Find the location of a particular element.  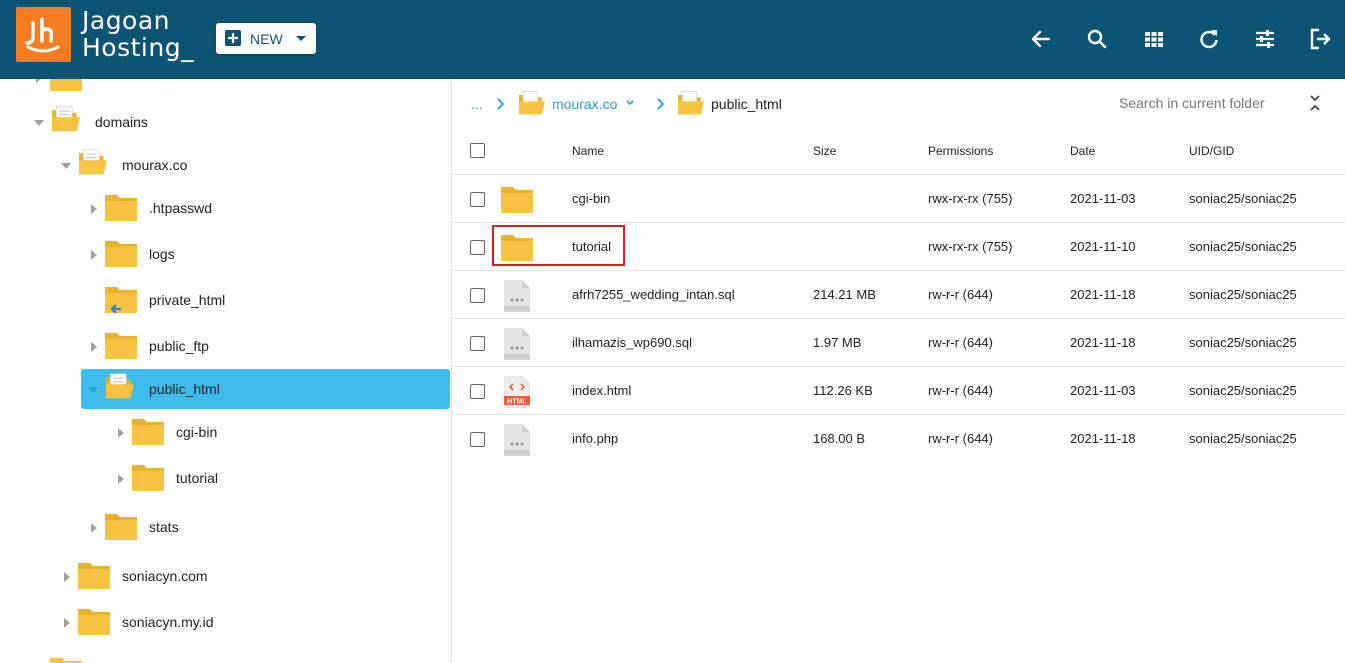

tree-item-label: soniacyn.com is located at coordinates (165, 576).